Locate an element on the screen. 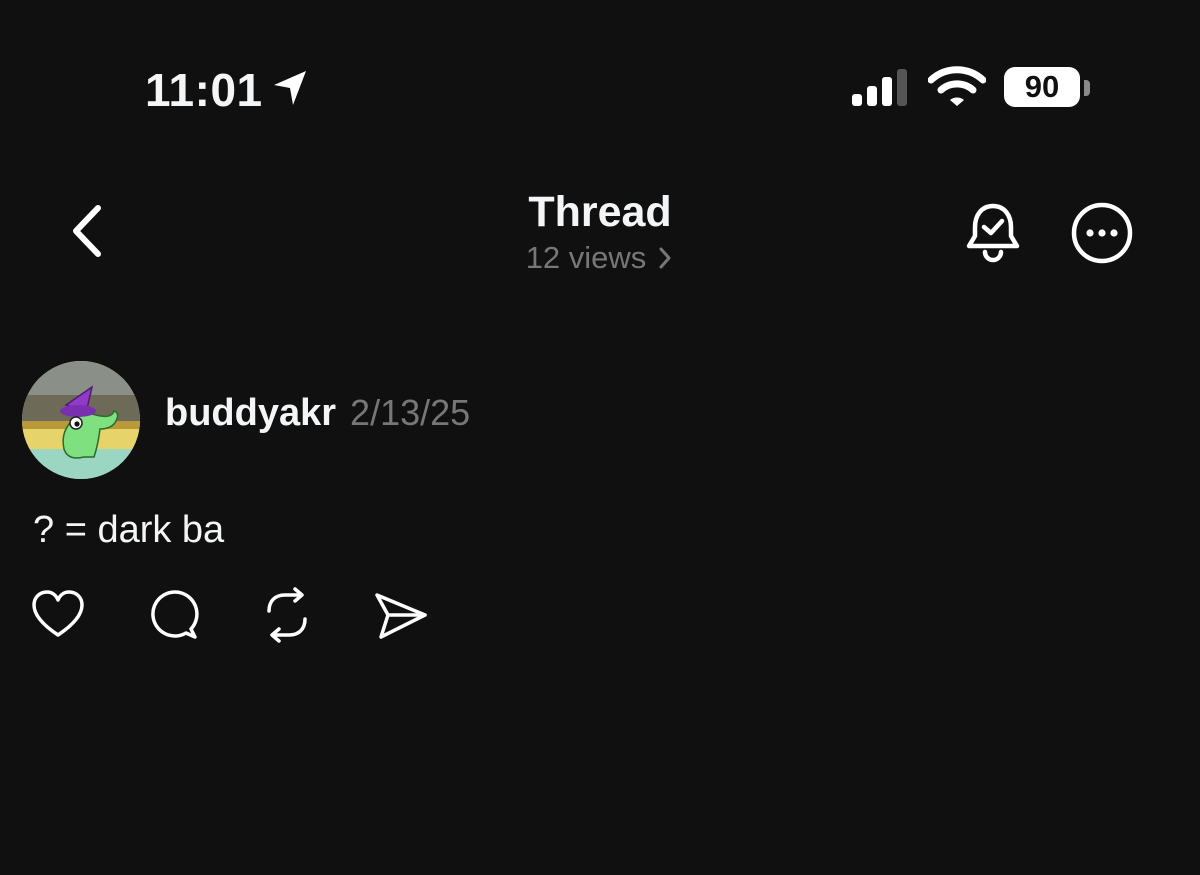 The image size is (1200, 875). views-count: 12 views is located at coordinates (586, 257).